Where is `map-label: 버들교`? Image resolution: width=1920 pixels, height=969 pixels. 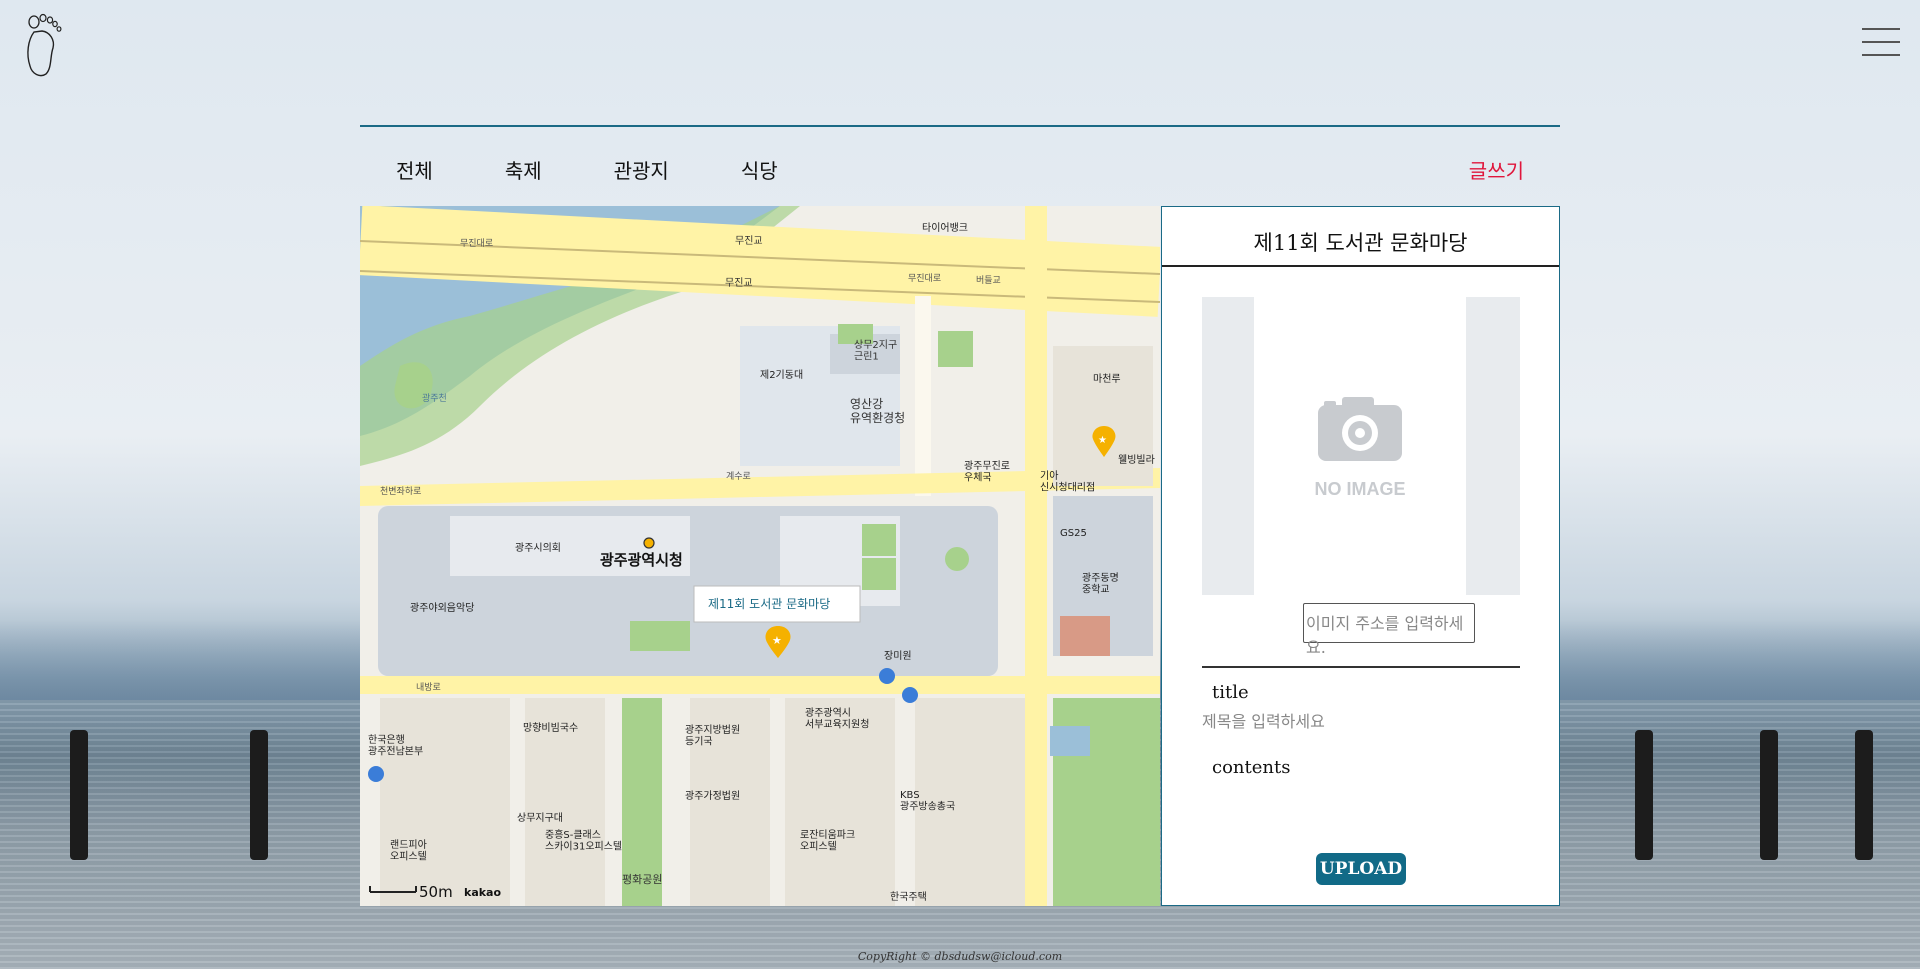
map-label: 버들교 is located at coordinates (988, 280).